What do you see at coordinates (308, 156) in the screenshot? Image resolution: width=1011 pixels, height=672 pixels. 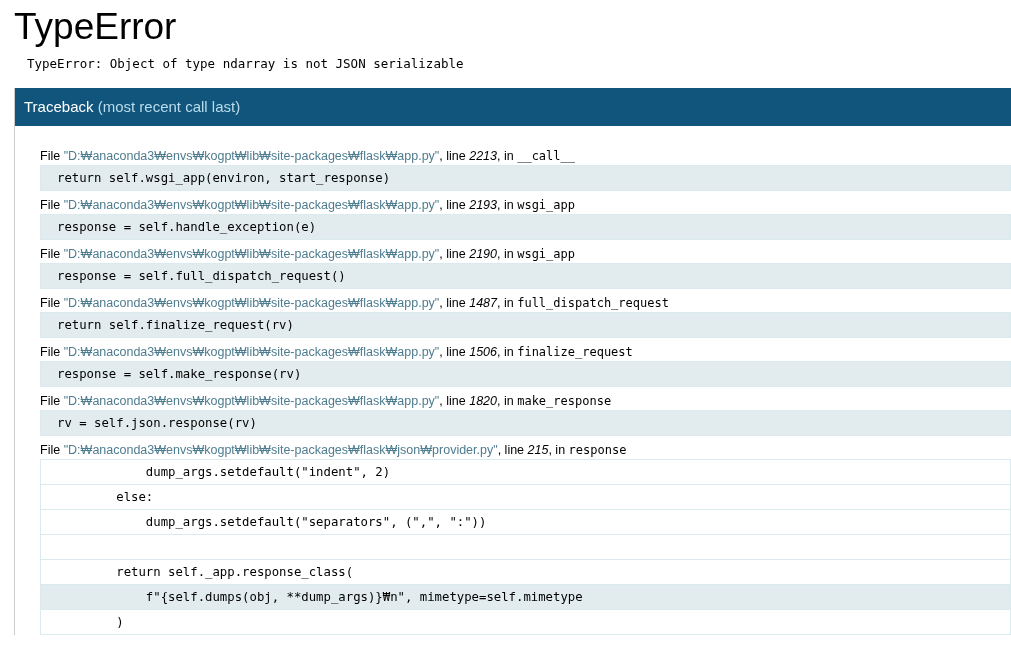 I see `frame-location: File "D:₩anaconda3₩envs₩kogpt₩lib₩site-packages₩flask₩app.py", line 2213, in __call__` at bounding box center [308, 156].